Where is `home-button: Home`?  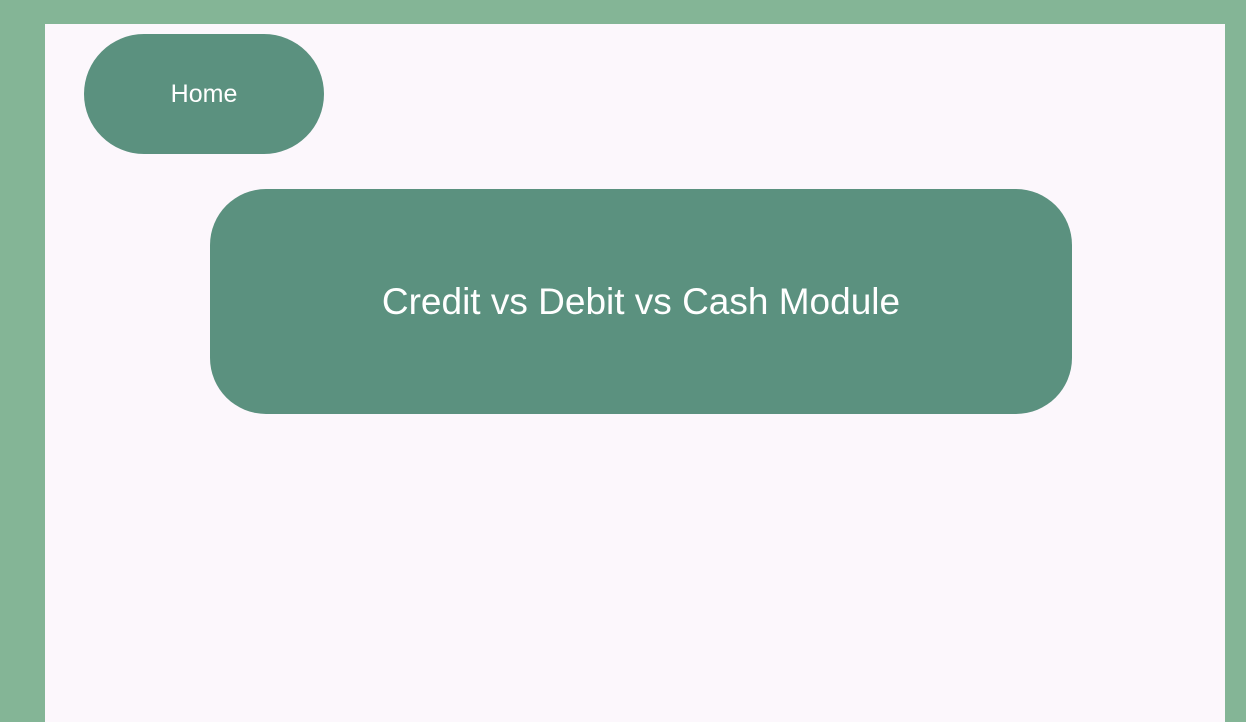
home-button: Home is located at coordinates (204, 94).